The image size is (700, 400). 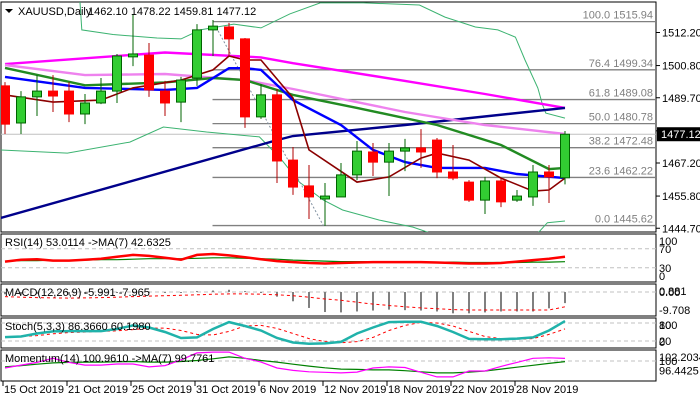 What do you see at coordinates (679, 372) in the screenshot?
I see `indicator-axis-label: 96.4425` at bounding box center [679, 372].